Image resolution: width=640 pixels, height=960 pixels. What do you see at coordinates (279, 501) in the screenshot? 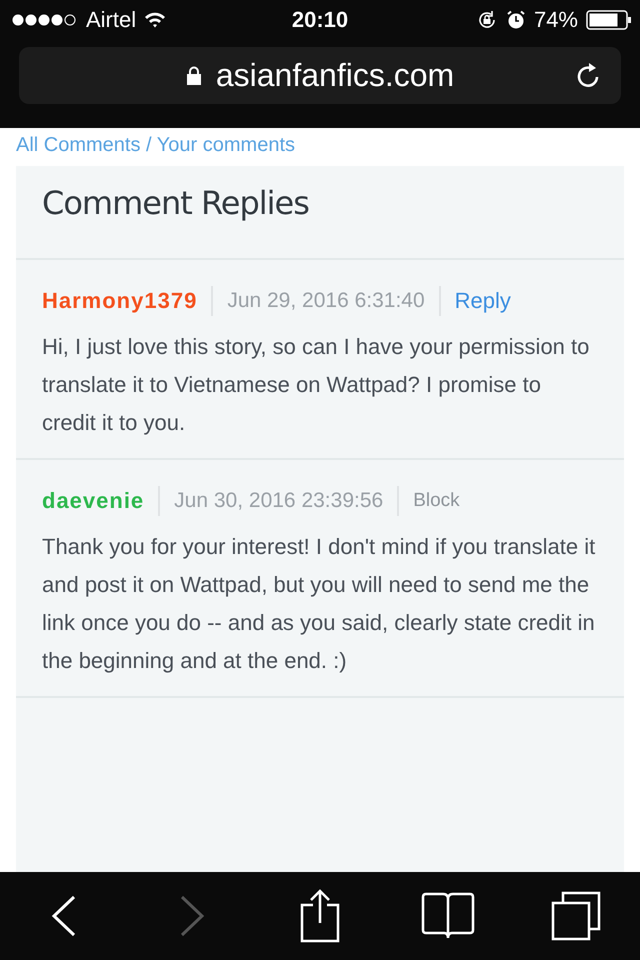
I see `comment-date: Jun 30, 2016 23:39:56` at bounding box center [279, 501].